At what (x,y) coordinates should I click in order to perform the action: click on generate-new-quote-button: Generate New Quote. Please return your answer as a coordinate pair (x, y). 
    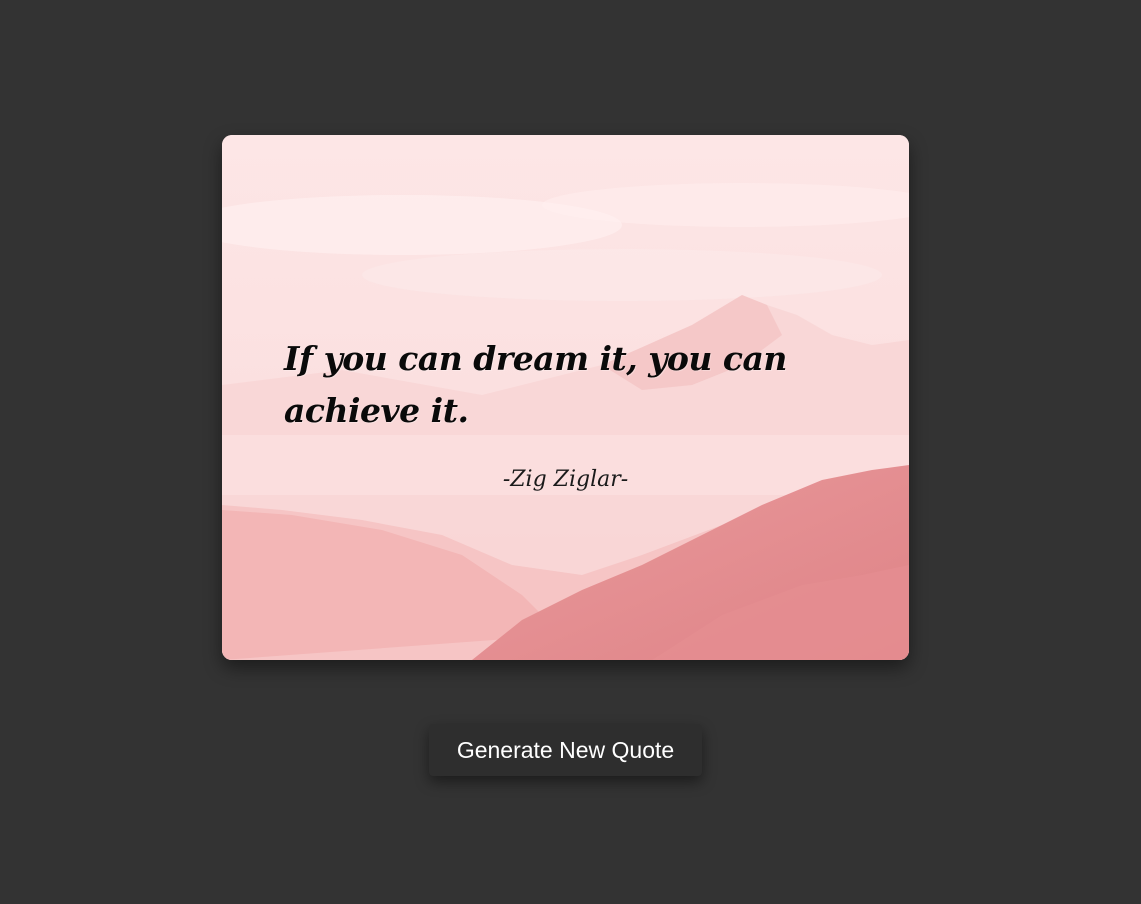
    Looking at the image, I should click on (565, 750).